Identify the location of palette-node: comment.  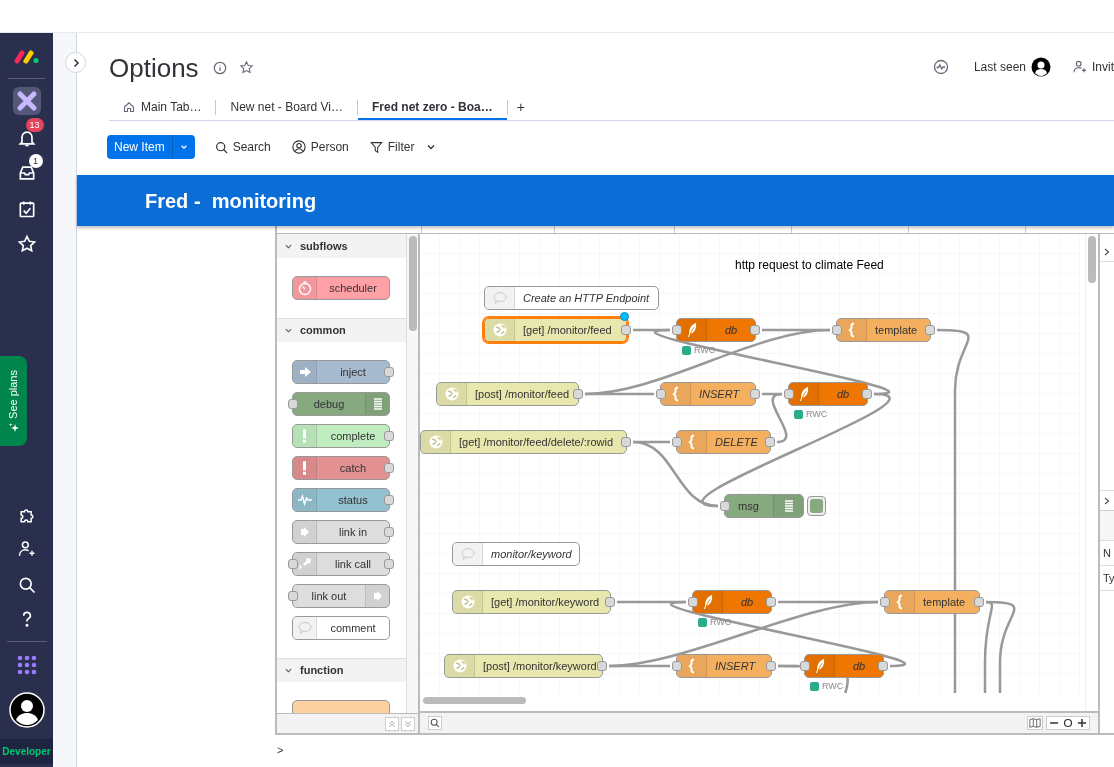
(341, 628).